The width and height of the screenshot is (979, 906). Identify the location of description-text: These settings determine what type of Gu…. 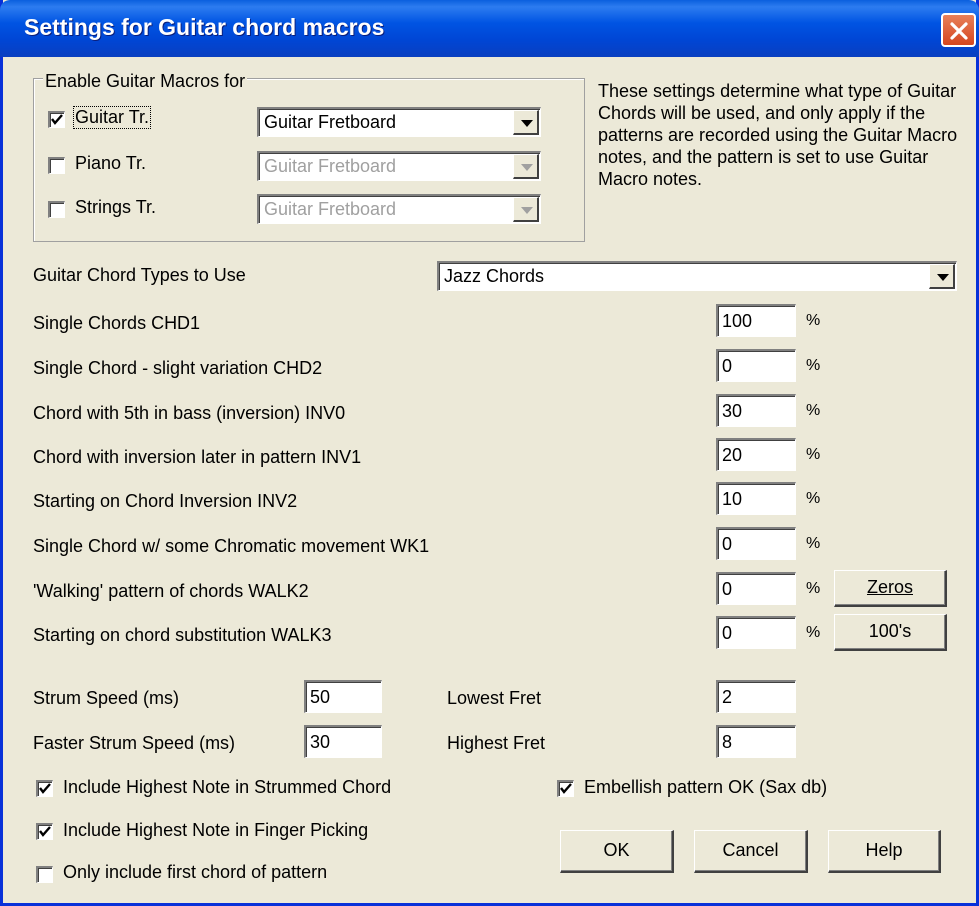
(778, 135).